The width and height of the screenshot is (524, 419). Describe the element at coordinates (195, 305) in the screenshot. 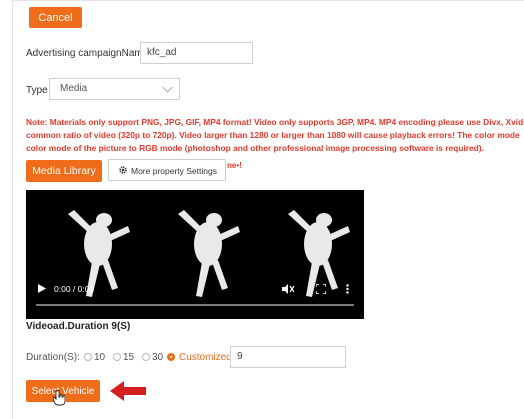

I see `video-progress-bar` at that location.